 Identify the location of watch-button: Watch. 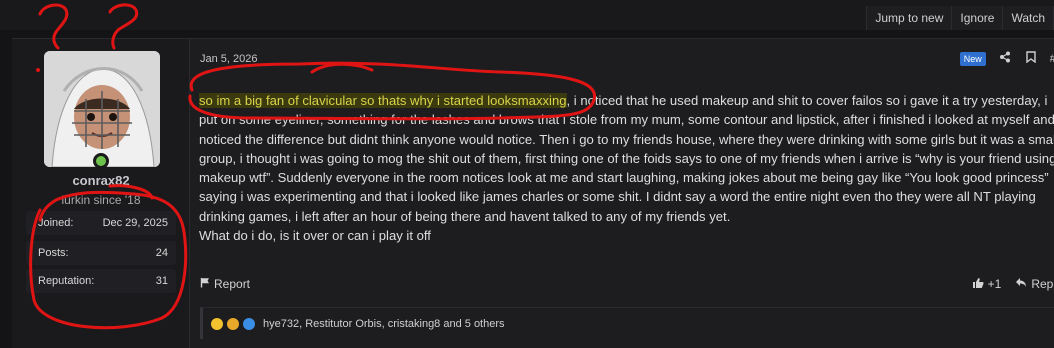
(1028, 18).